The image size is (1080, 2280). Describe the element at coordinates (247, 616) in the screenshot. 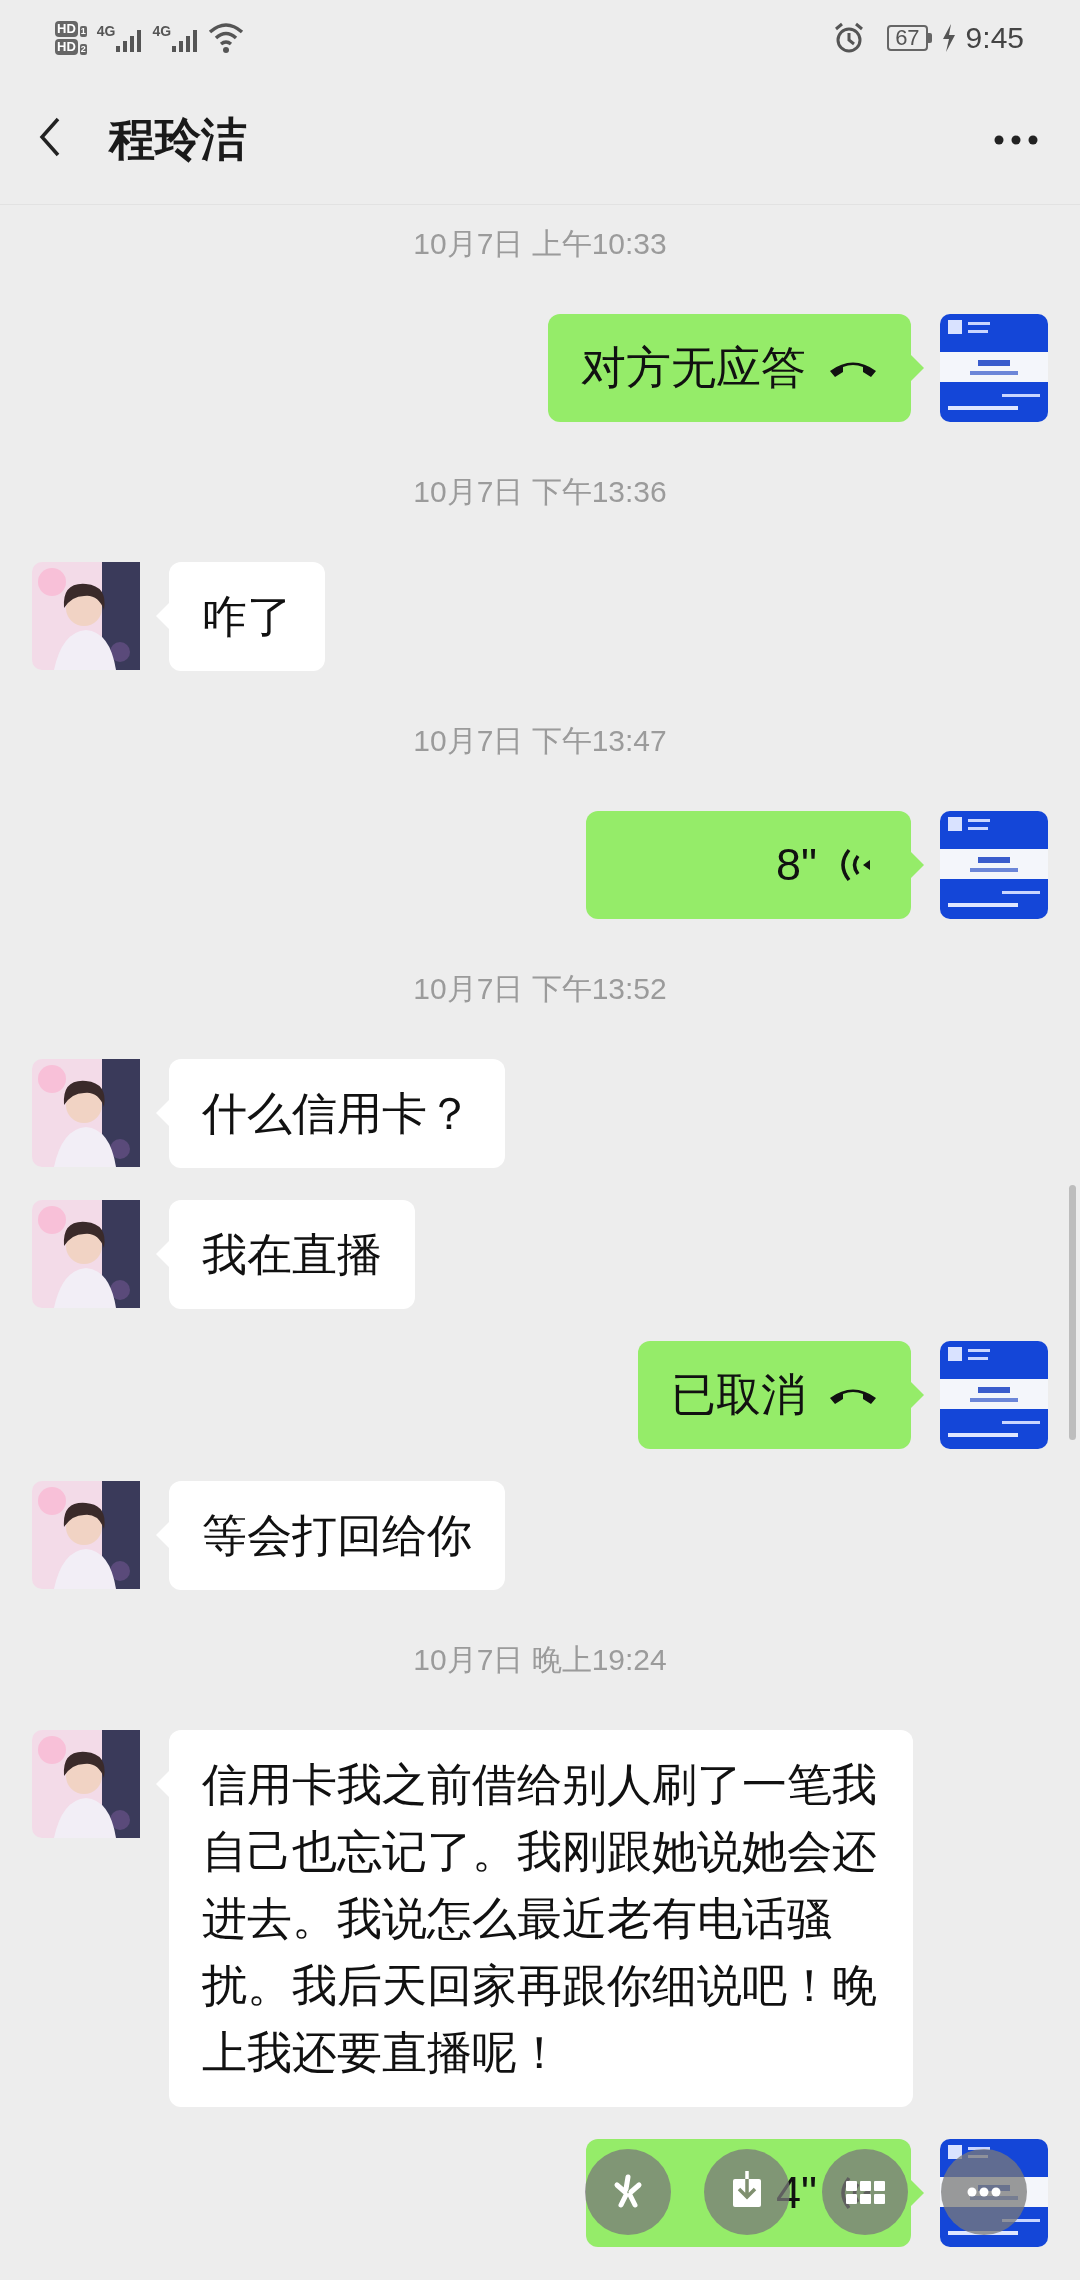

I see `message-bubble: 咋了` at that location.